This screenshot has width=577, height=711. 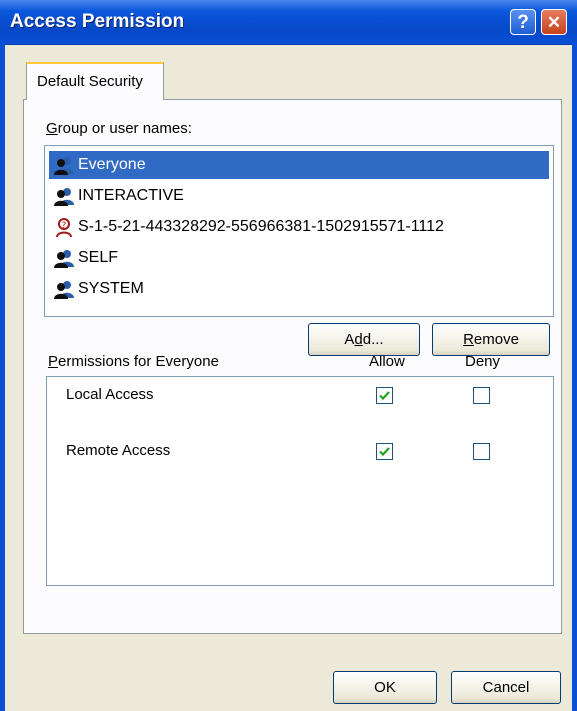 I want to click on remove-button: Remove, so click(x=491, y=339).